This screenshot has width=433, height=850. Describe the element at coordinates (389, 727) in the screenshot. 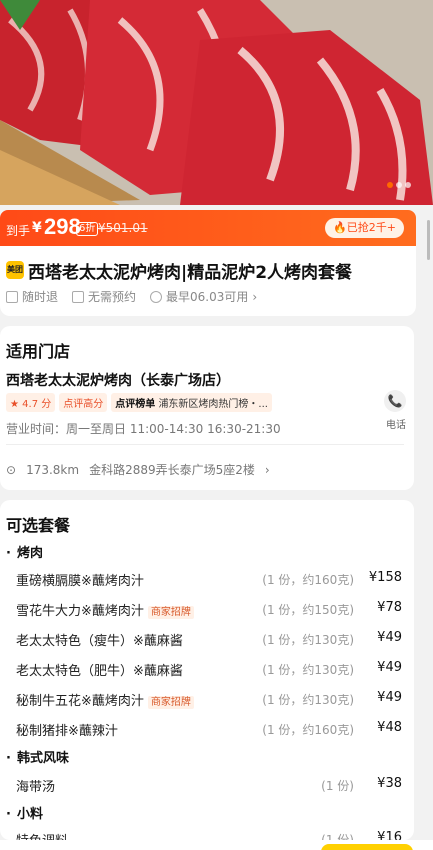

I see `item-price: ¥48` at that location.